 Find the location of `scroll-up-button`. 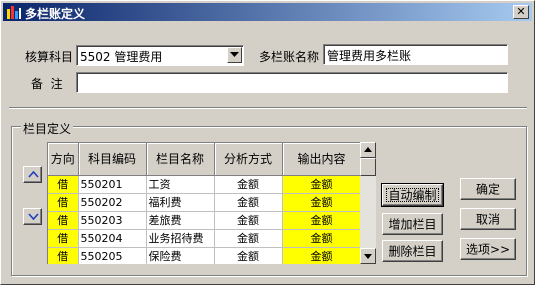

scroll-up-button is located at coordinates (368, 150).